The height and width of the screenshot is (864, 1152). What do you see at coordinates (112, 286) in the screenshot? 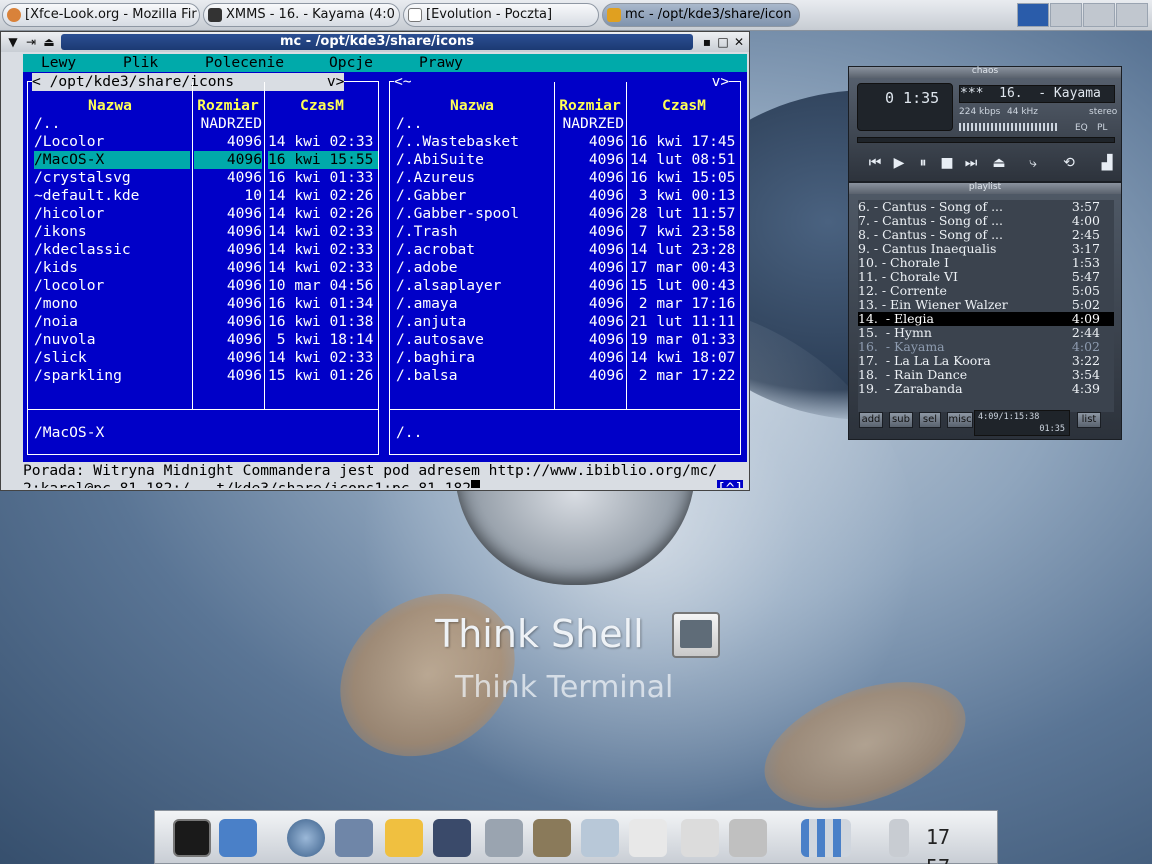
I see `file-name: /locolor` at bounding box center [112, 286].